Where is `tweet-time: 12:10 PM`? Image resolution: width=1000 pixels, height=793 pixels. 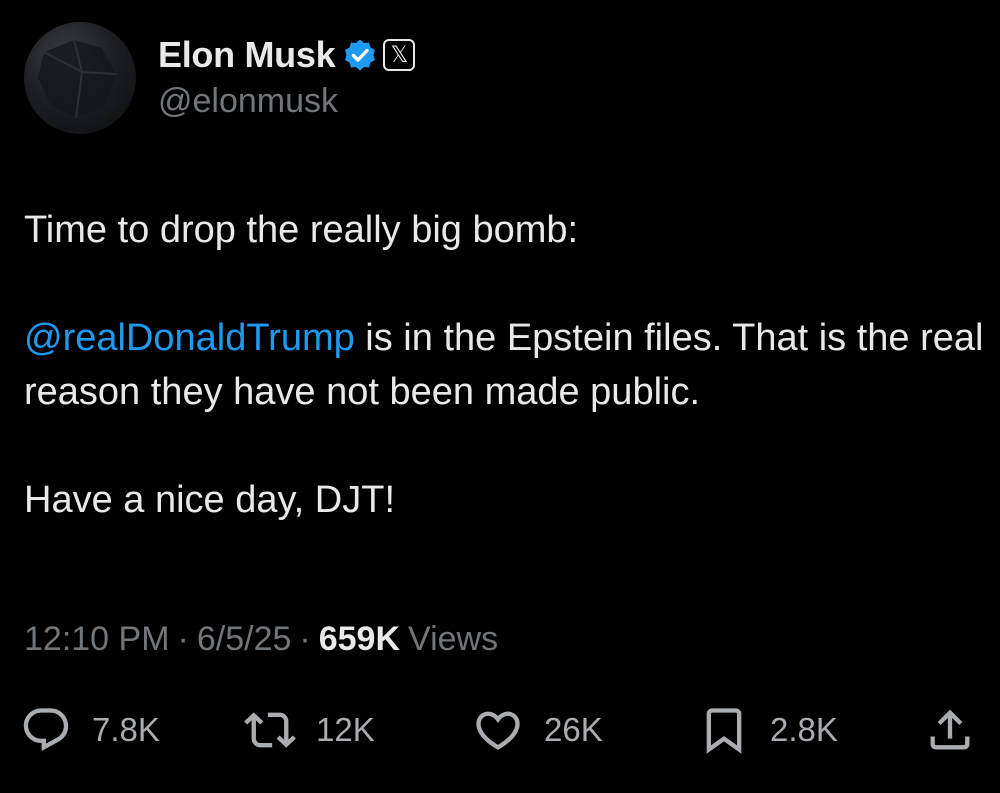
tweet-time: 12:10 PM is located at coordinates (97, 639).